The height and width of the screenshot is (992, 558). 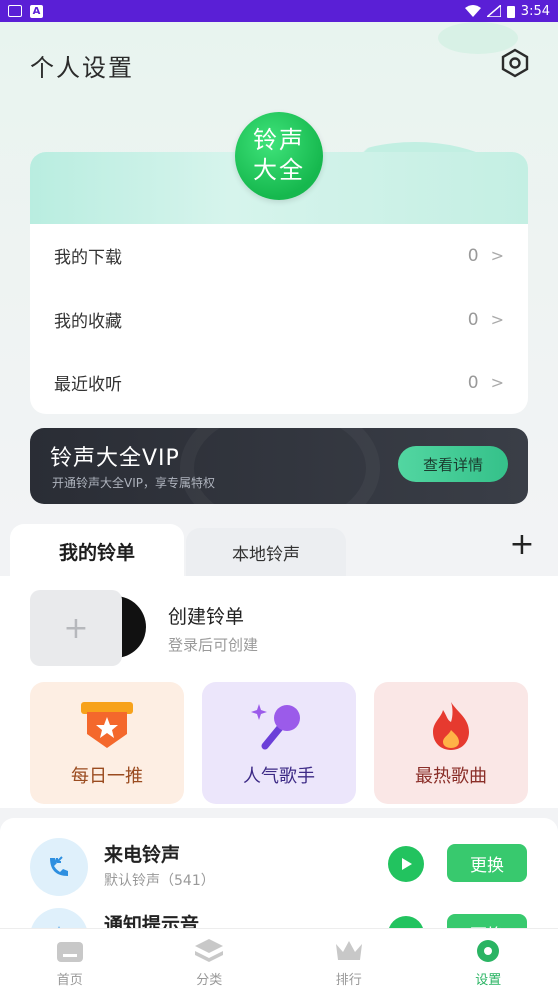 I want to click on battery-icon, so click(x=510, y=11).